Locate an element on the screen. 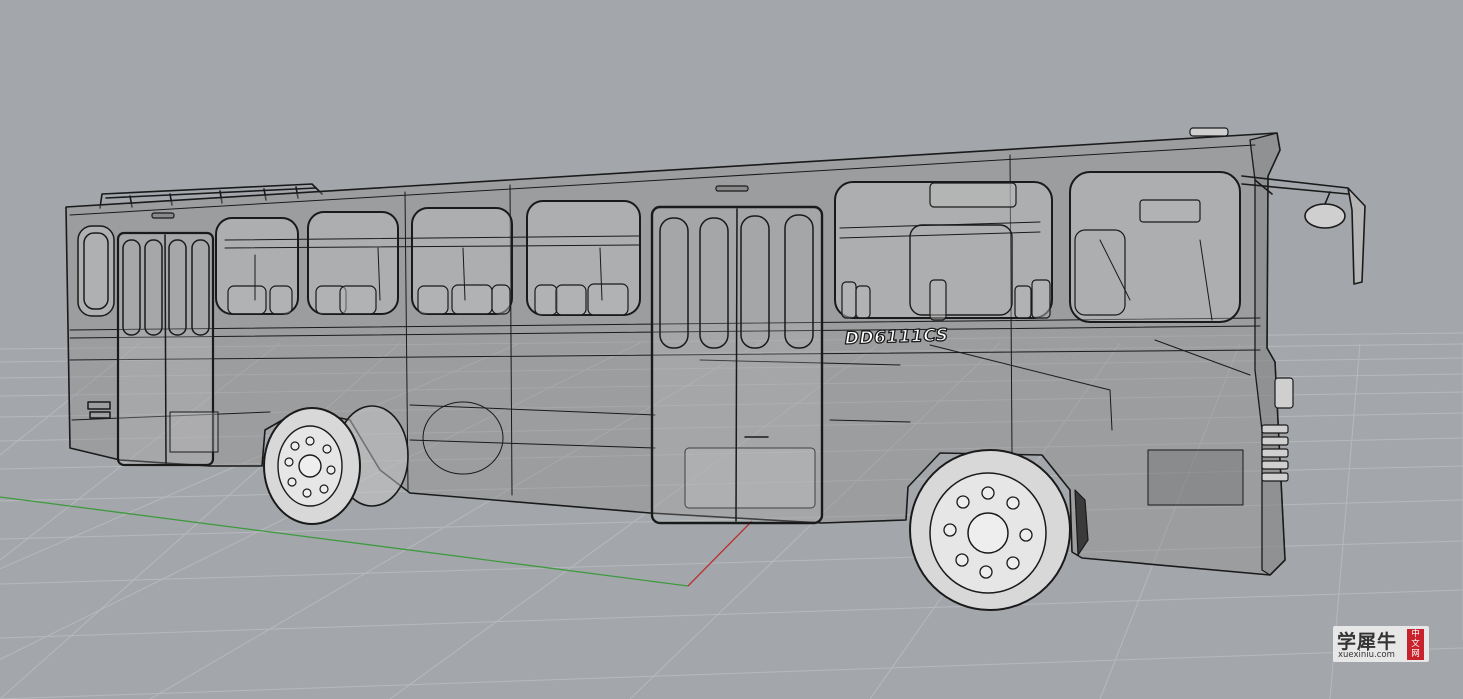 This screenshot has height=699, width=1463. watermark-badge: 中文网 is located at coordinates (1415, 644).